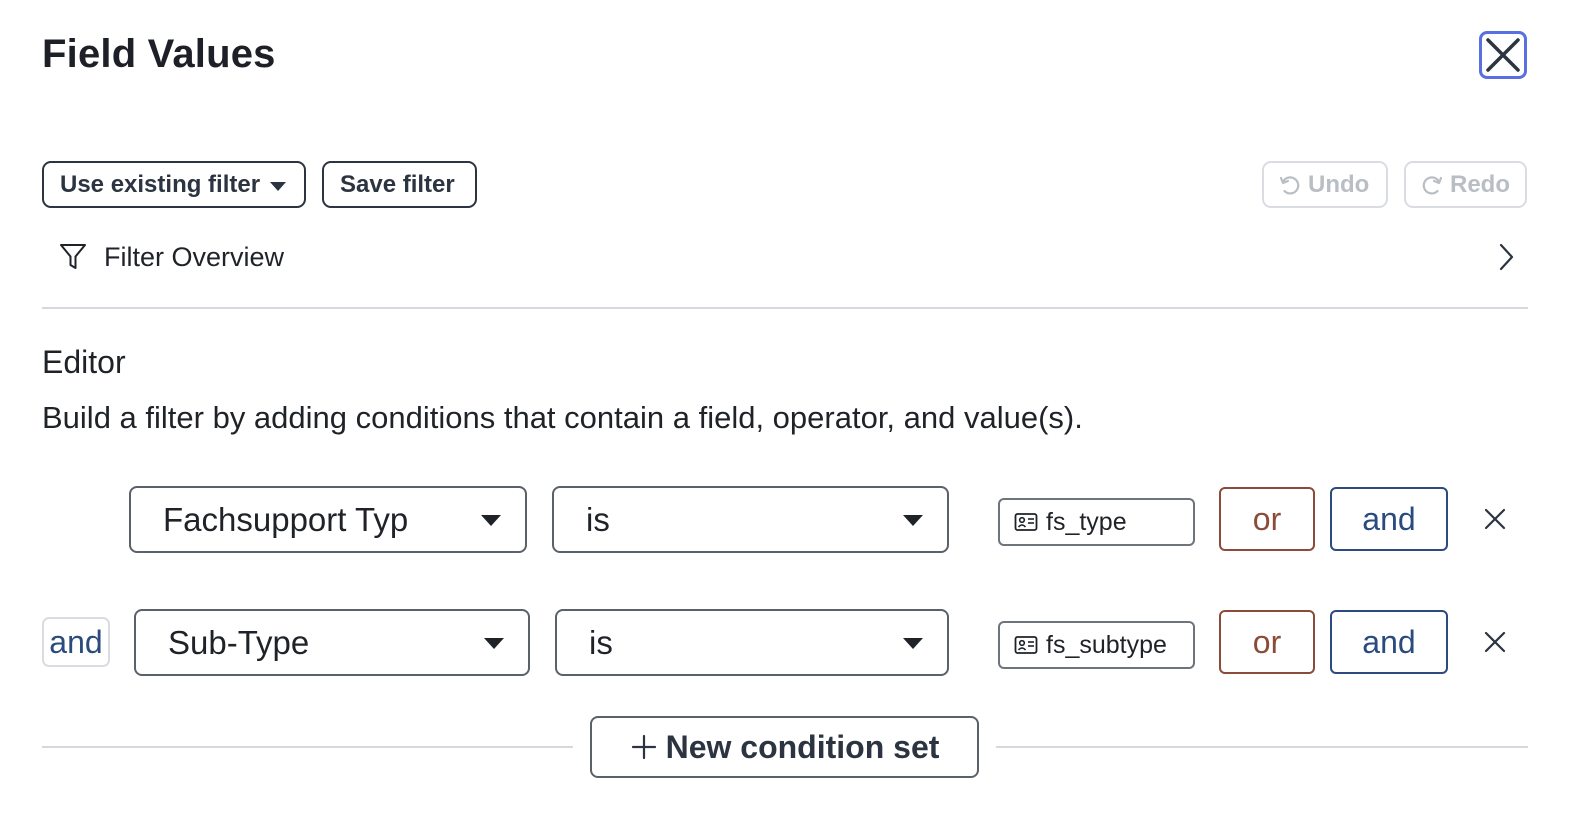 This screenshot has width=1584, height=840. Describe the element at coordinates (84, 362) in the screenshot. I see `editor-heading: Editor` at that location.